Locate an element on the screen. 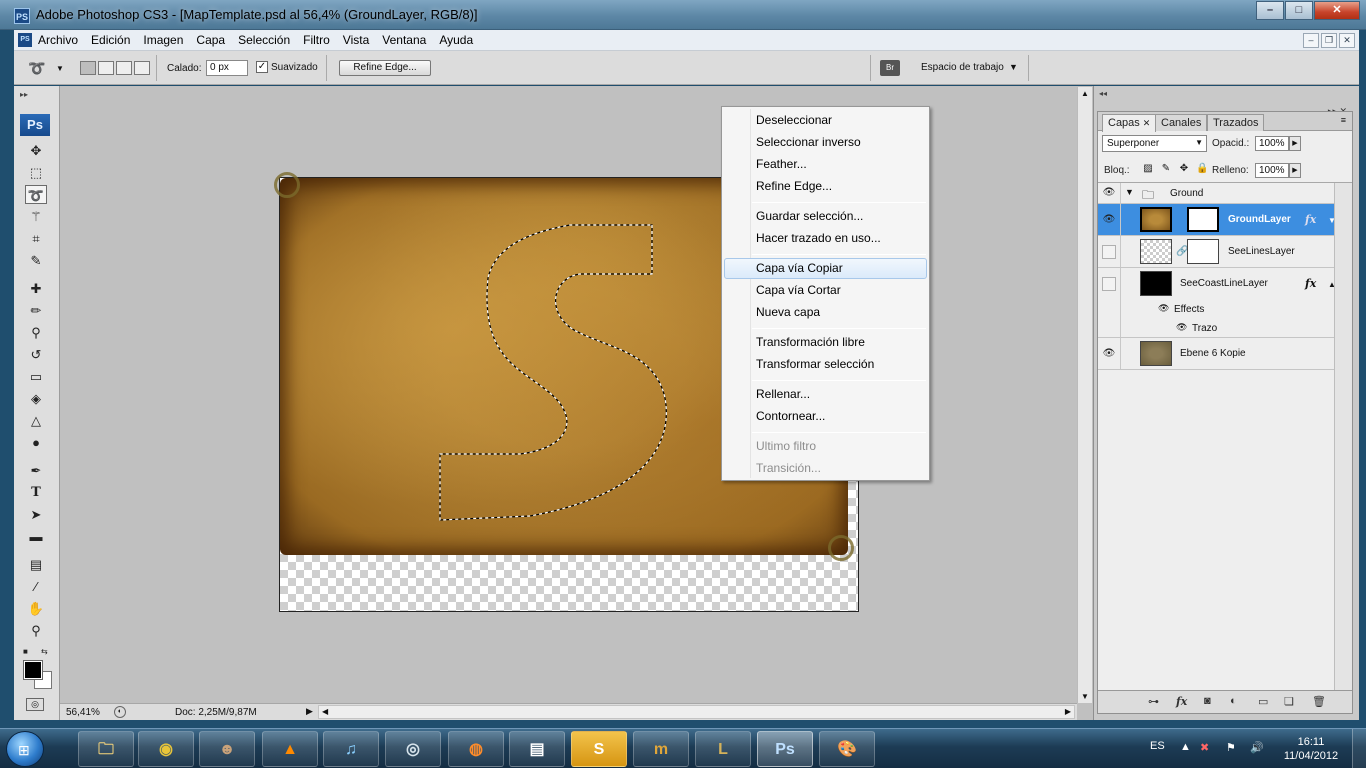 The height and width of the screenshot is (768, 1366). menu-edicion: Edición is located at coordinates (110, 40).